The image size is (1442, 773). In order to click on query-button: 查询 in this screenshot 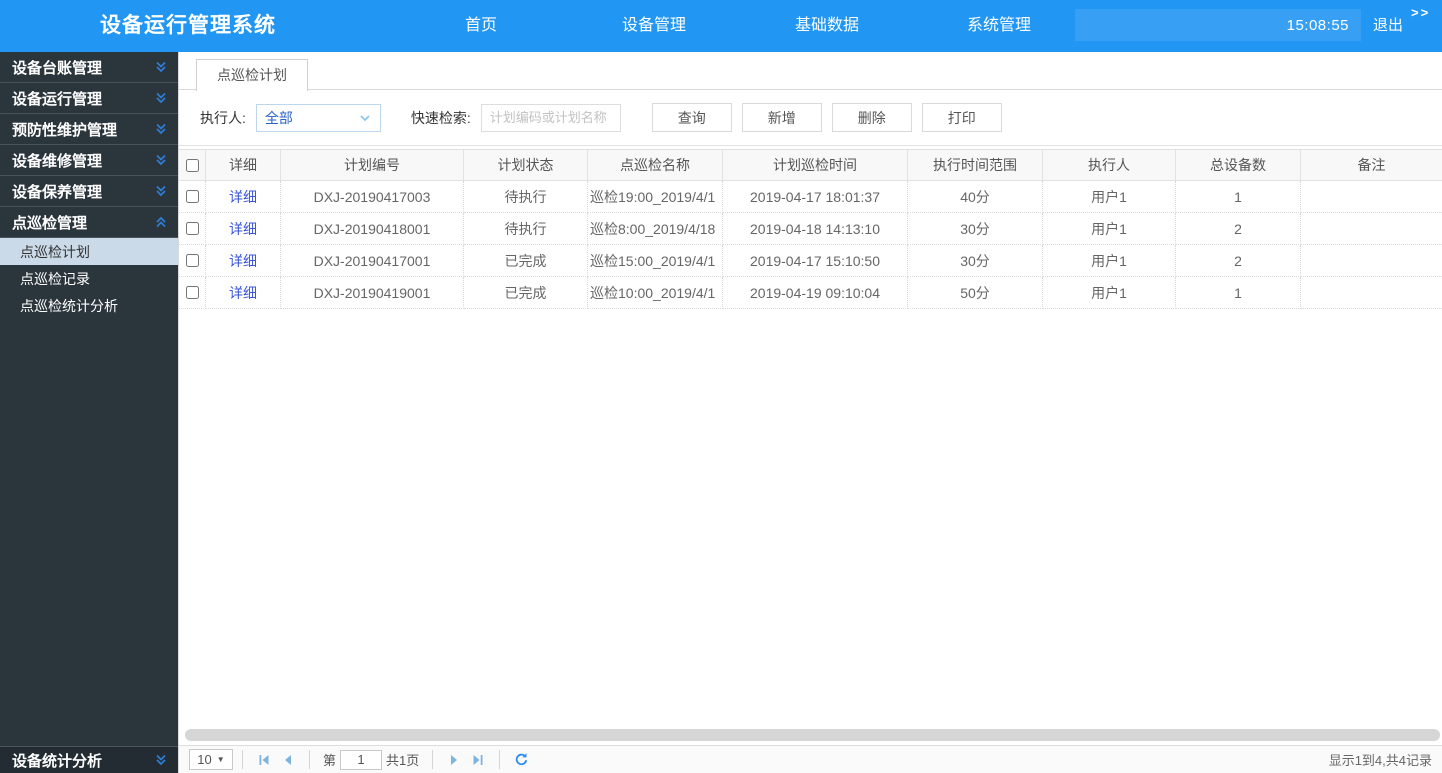, I will do `click(691, 117)`.